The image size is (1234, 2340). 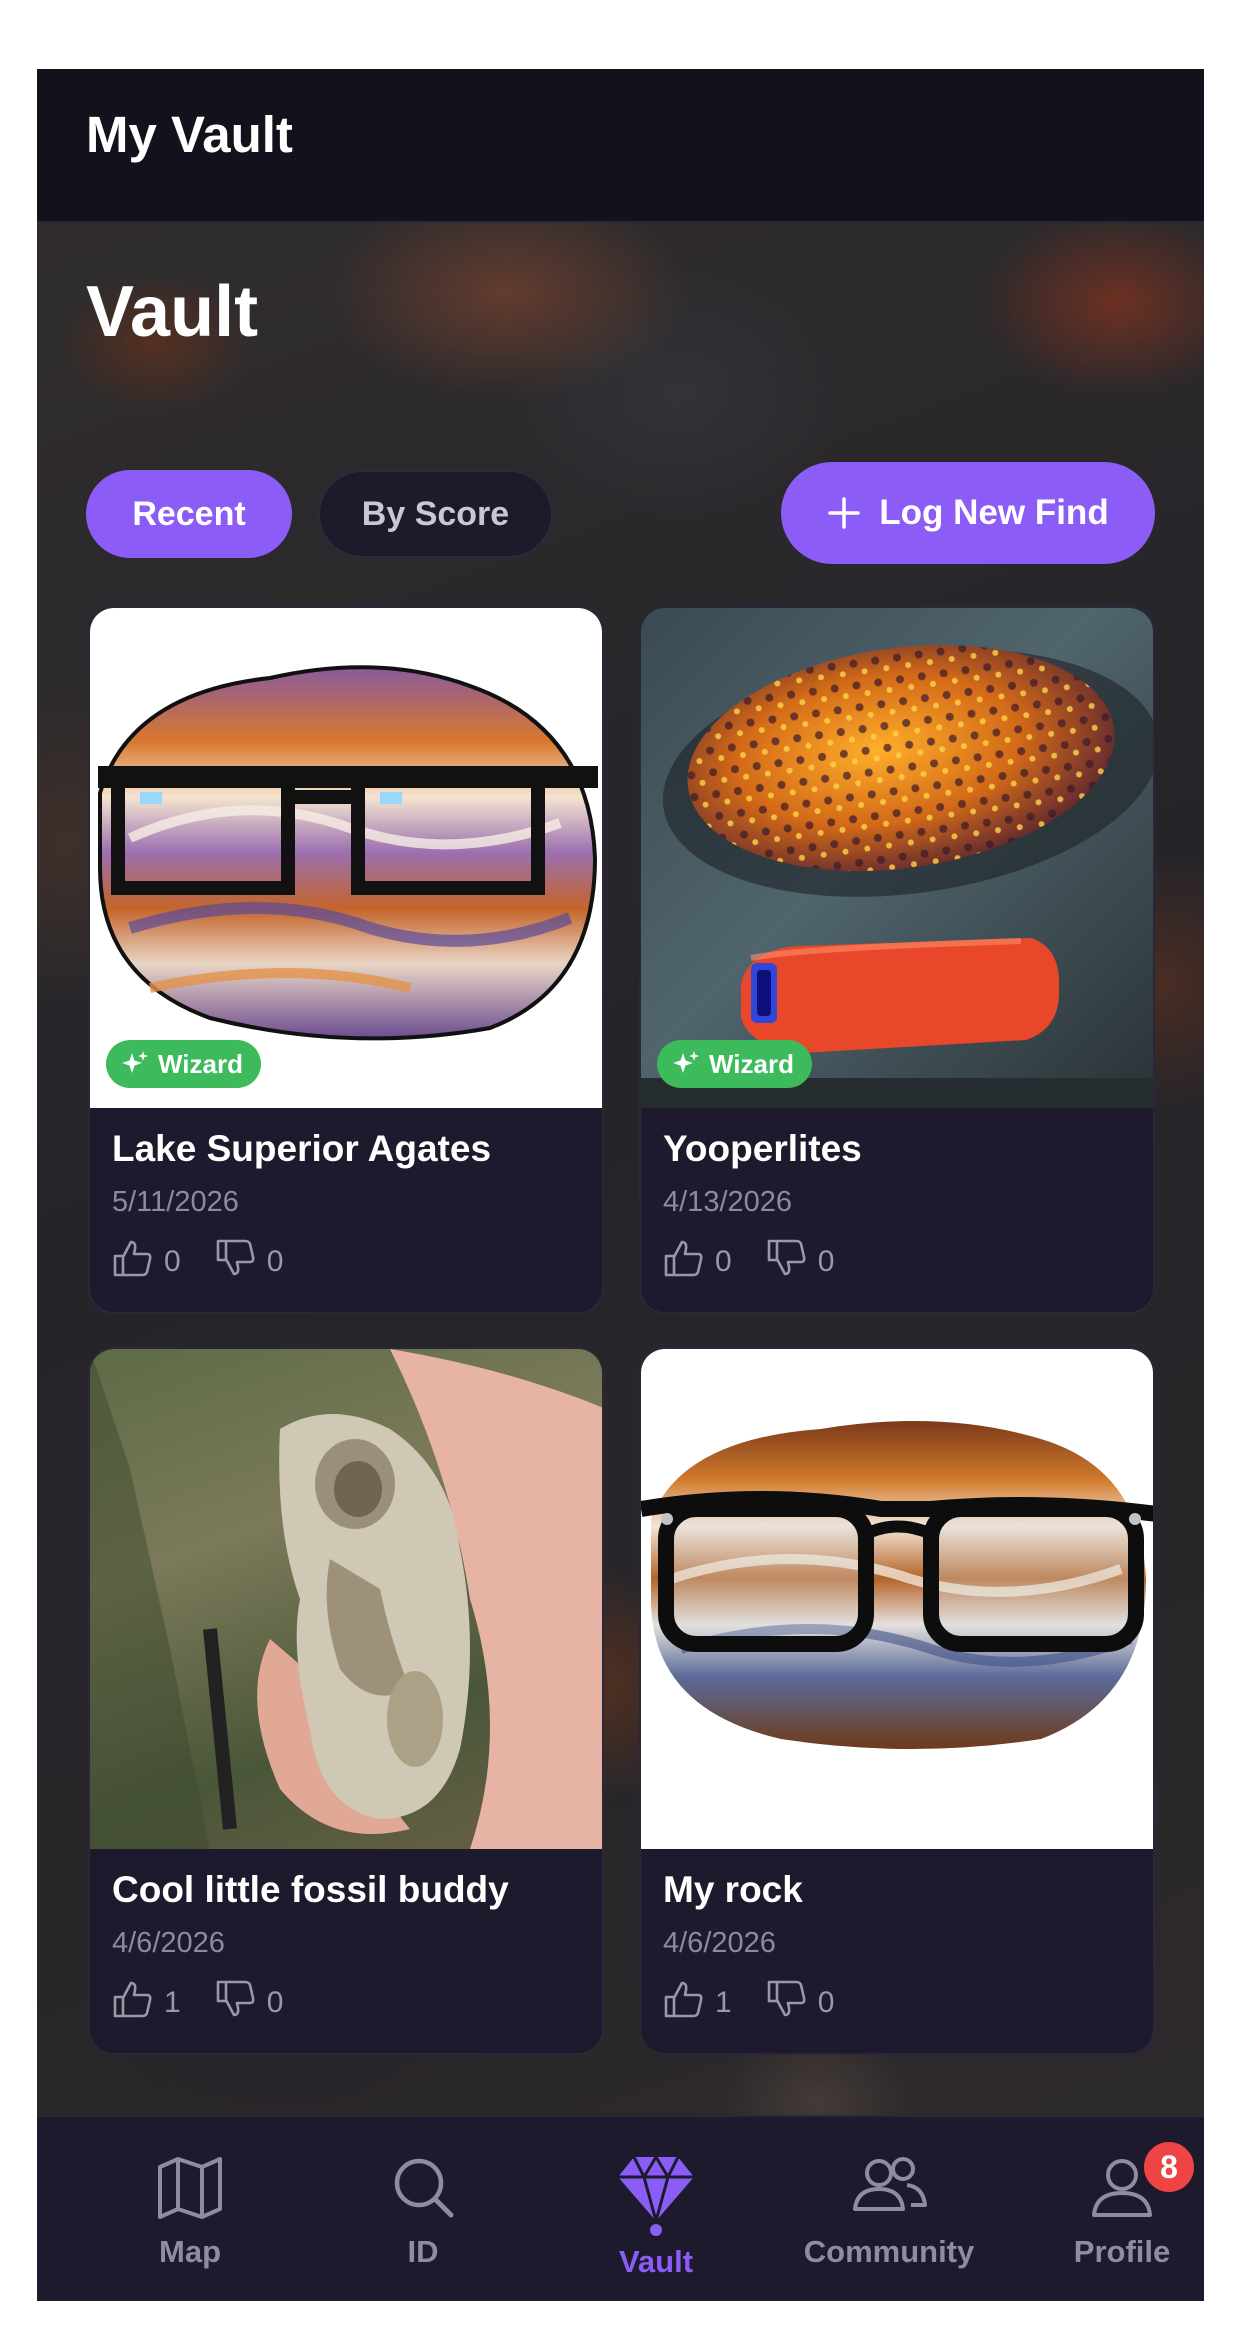 I want to click on tab-label: Vault, so click(x=656, y=2261).